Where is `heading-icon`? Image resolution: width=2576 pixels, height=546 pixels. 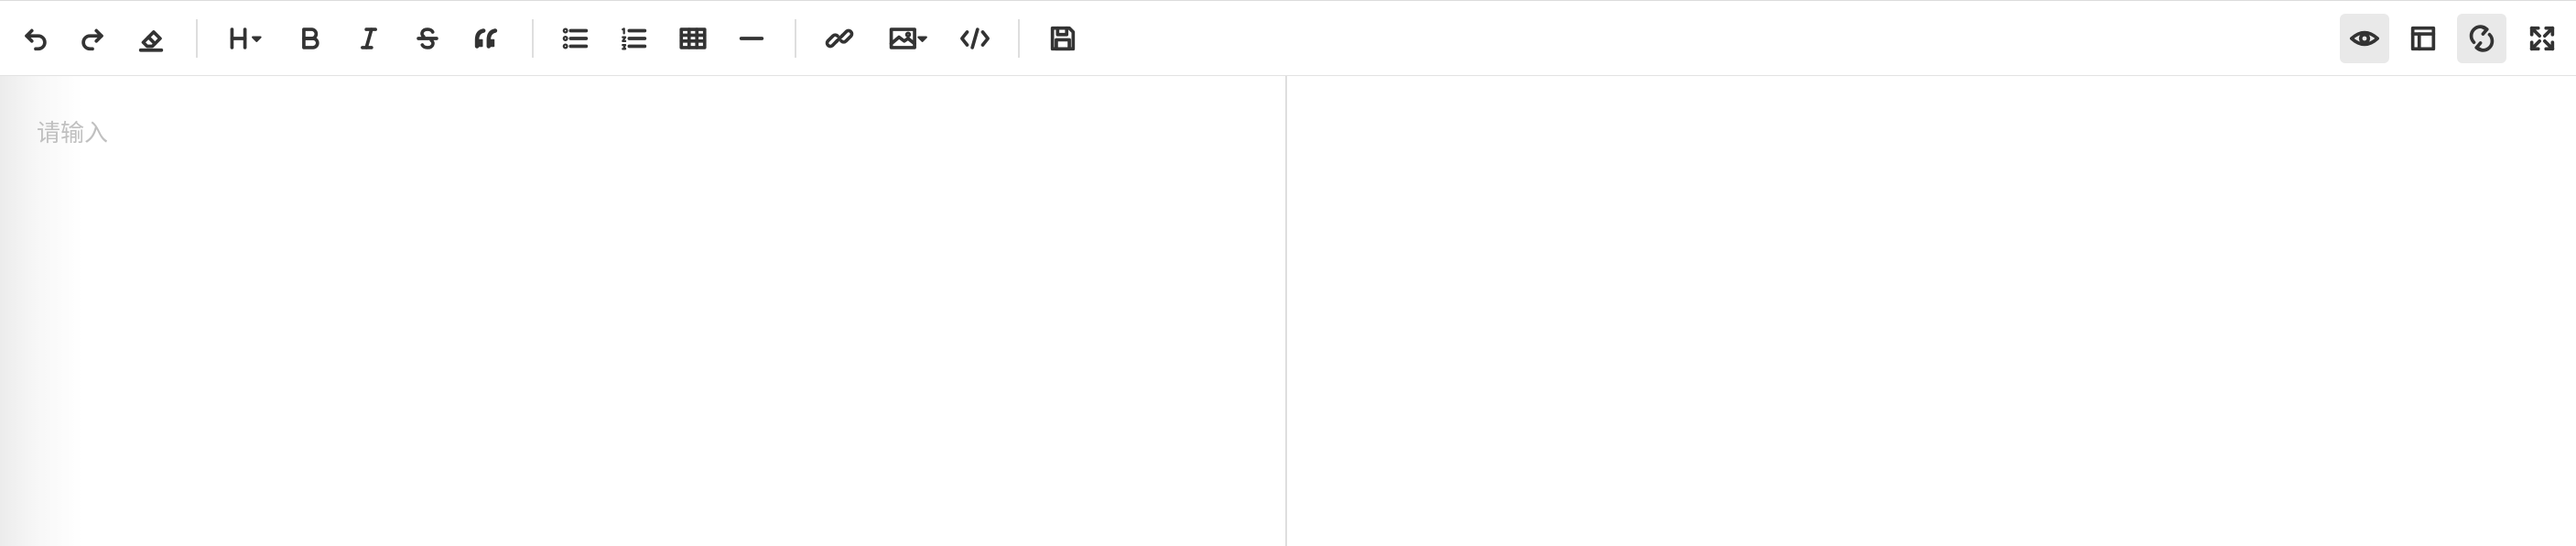
heading-icon is located at coordinates (246, 38).